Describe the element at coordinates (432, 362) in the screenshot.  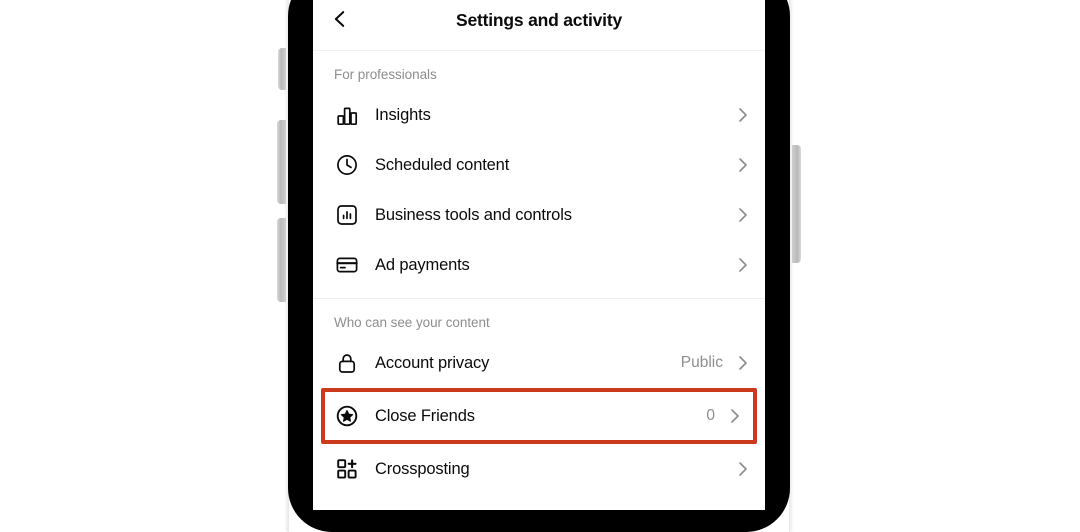
I see `settings-row-label: Account privacy` at that location.